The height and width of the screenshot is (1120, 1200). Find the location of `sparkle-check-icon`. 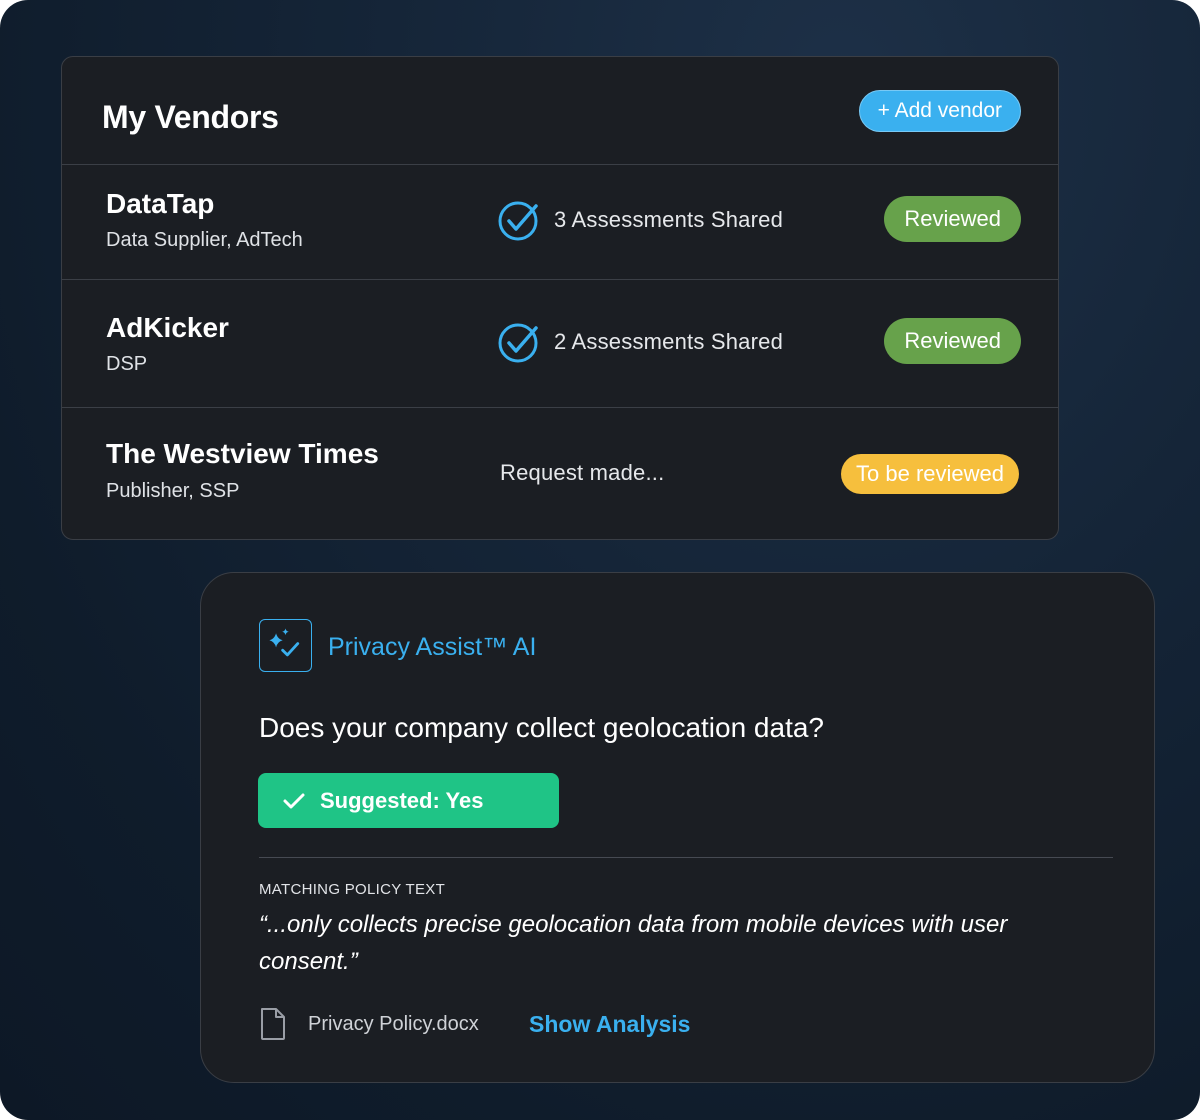

sparkle-check-icon is located at coordinates (285, 645).